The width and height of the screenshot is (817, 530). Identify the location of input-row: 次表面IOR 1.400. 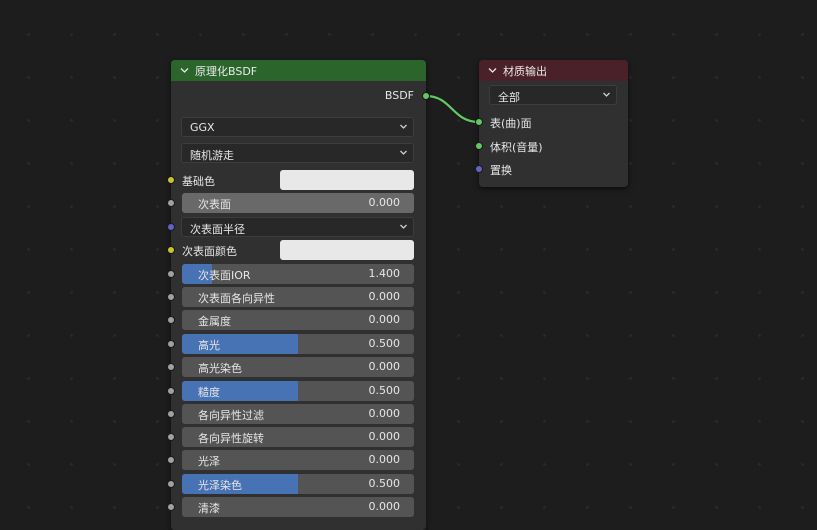
(296, 274).